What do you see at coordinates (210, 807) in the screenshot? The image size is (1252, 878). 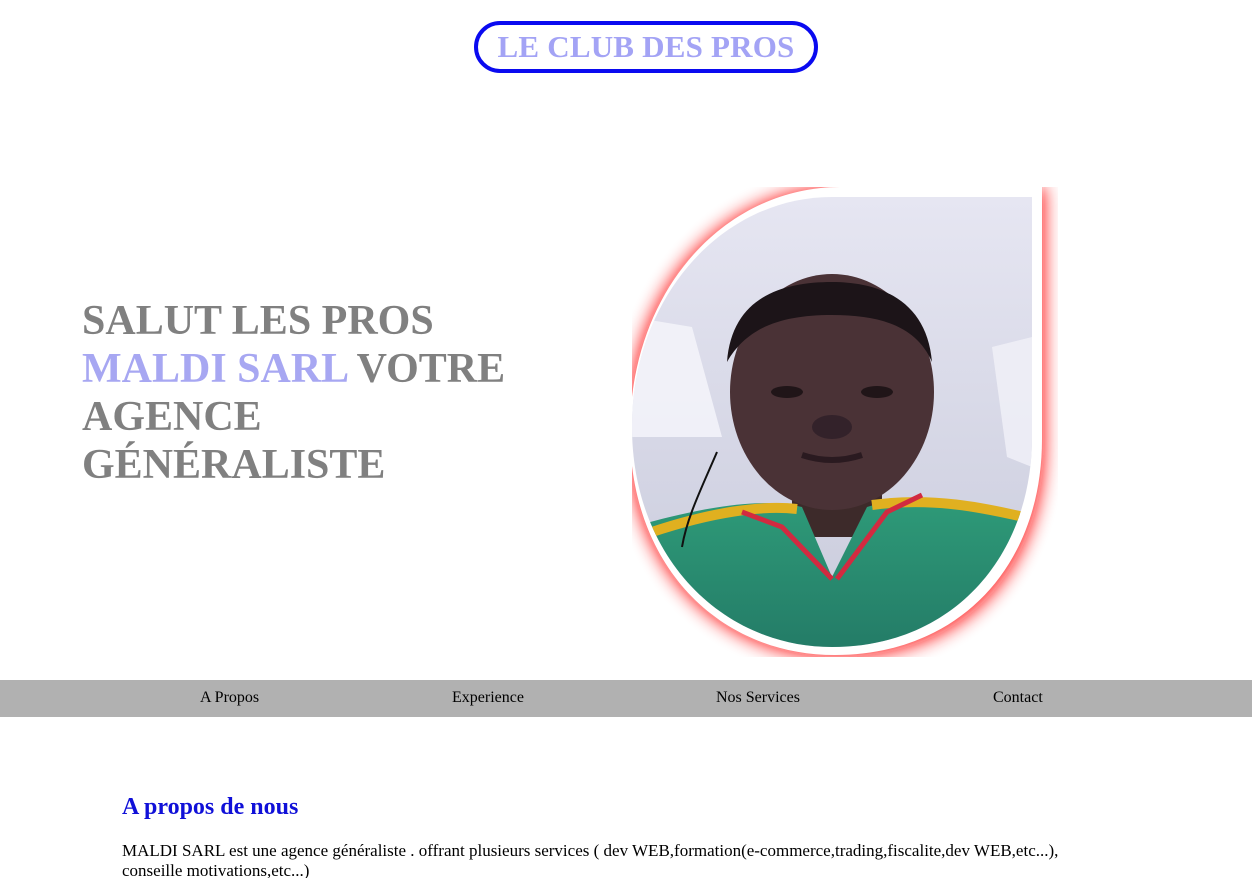 I see `about-section-title: A propos de nous` at bounding box center [210, 807].